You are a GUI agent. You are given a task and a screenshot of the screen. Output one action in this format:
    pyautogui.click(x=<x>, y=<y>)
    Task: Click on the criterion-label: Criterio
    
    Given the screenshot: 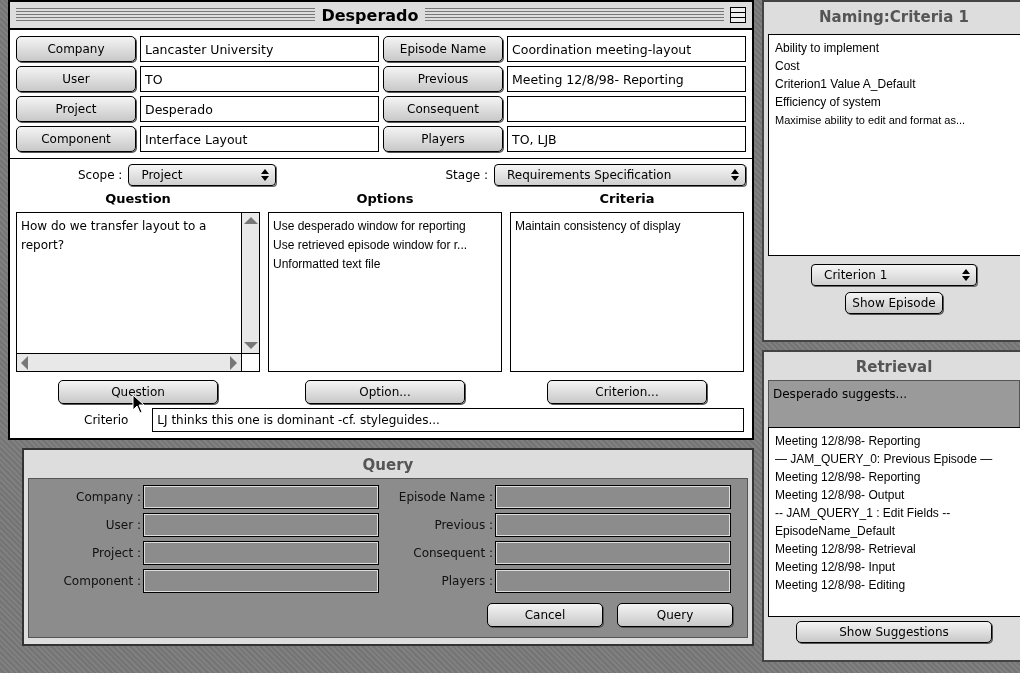 What is the action you would take?
    pyautogui.click(x=106, y=420)
    